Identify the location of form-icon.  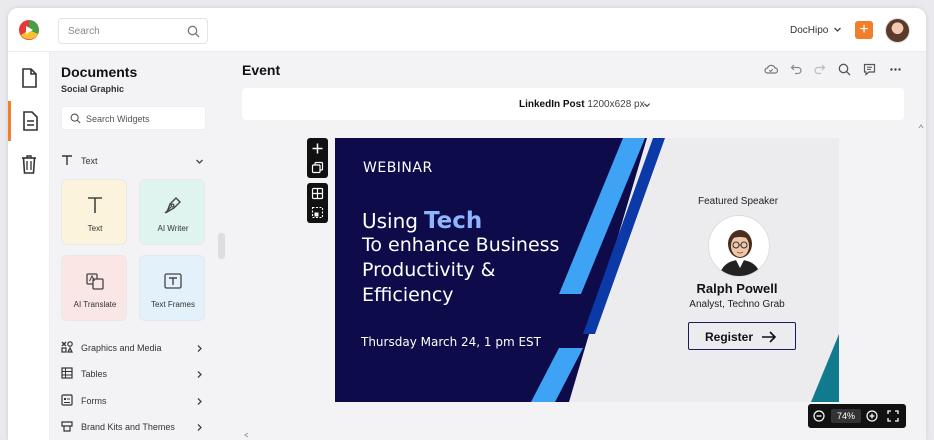
(67, 400).